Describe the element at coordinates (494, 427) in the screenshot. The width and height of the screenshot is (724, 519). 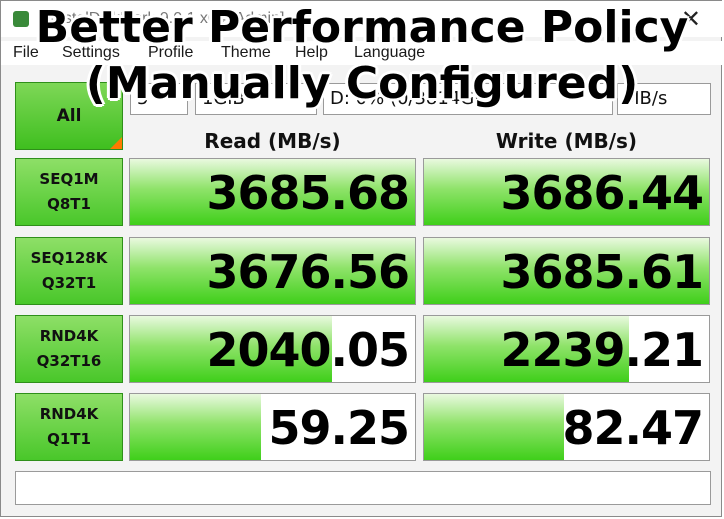
I see `write-result-bar` at that location.